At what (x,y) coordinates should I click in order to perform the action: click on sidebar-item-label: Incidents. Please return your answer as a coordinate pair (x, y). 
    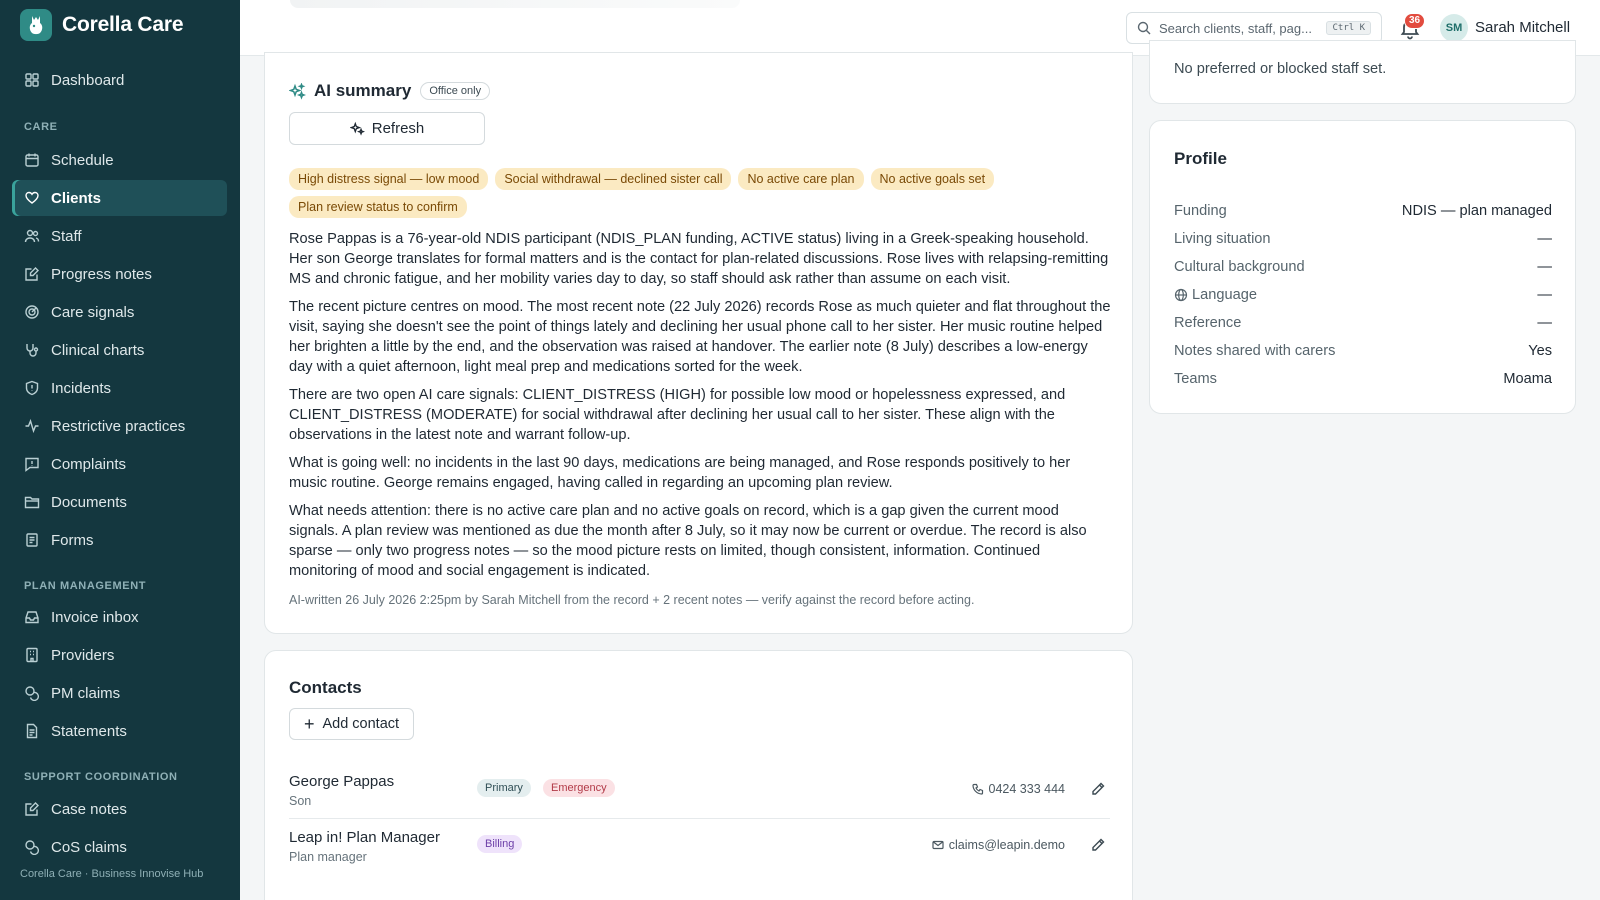
    Looking at the image, I should click on (81, 388).